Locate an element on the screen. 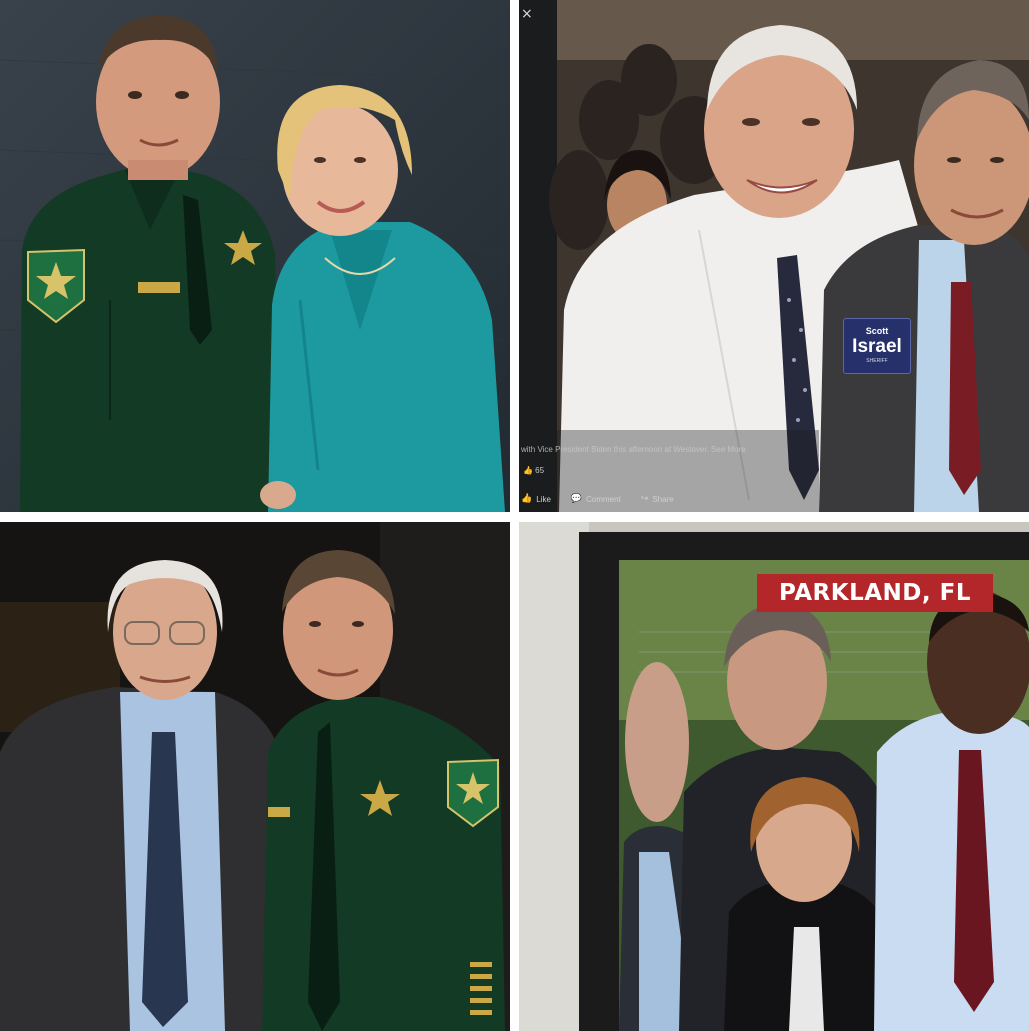  campaign-button-big-text: Israel is located at coordinates (877, 346).